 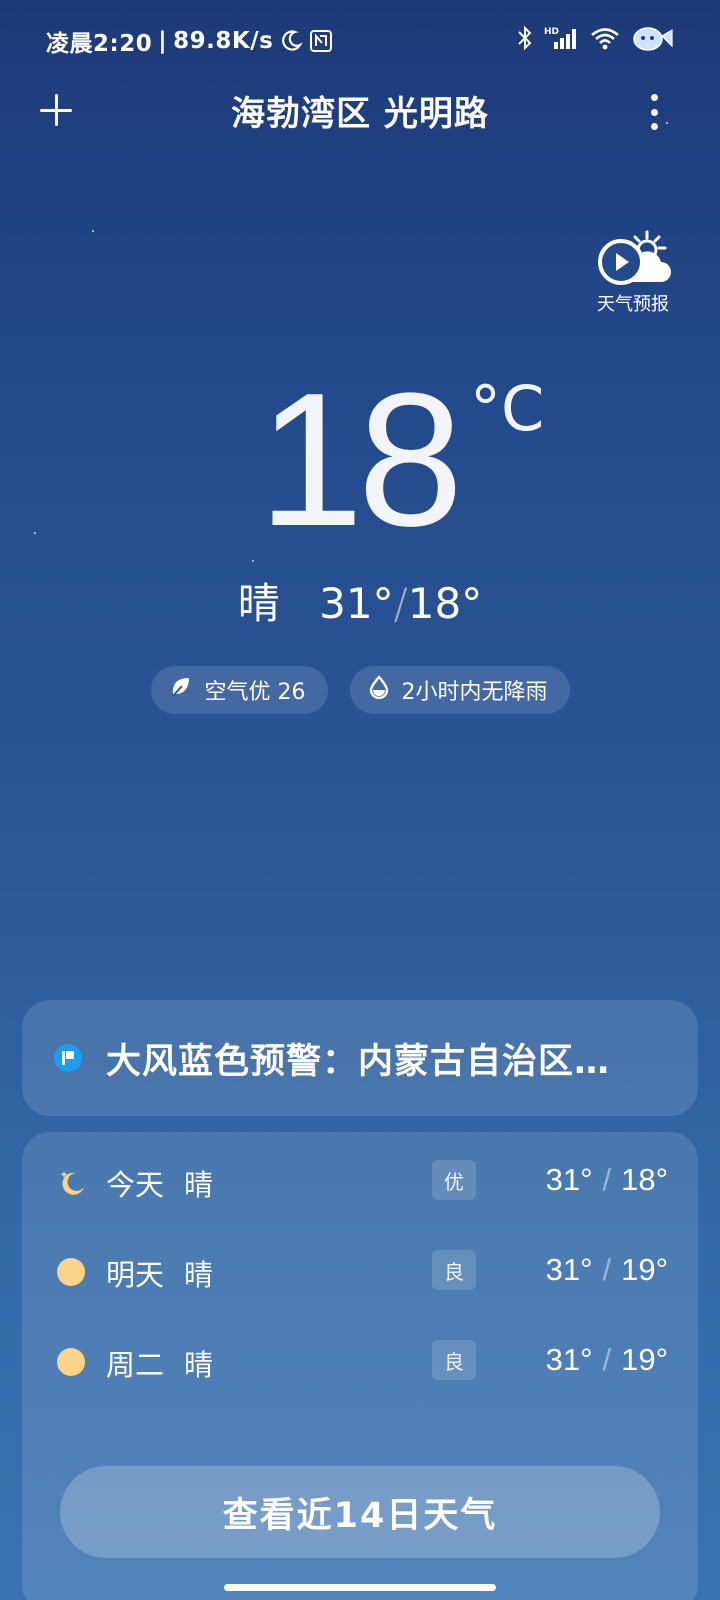 What do you see at coordinates (360, 1362) in the screenshot?
I see `daily-row-tuesday: 周二 晴 良 31° / 19°` at bounding box center [360, 1362].